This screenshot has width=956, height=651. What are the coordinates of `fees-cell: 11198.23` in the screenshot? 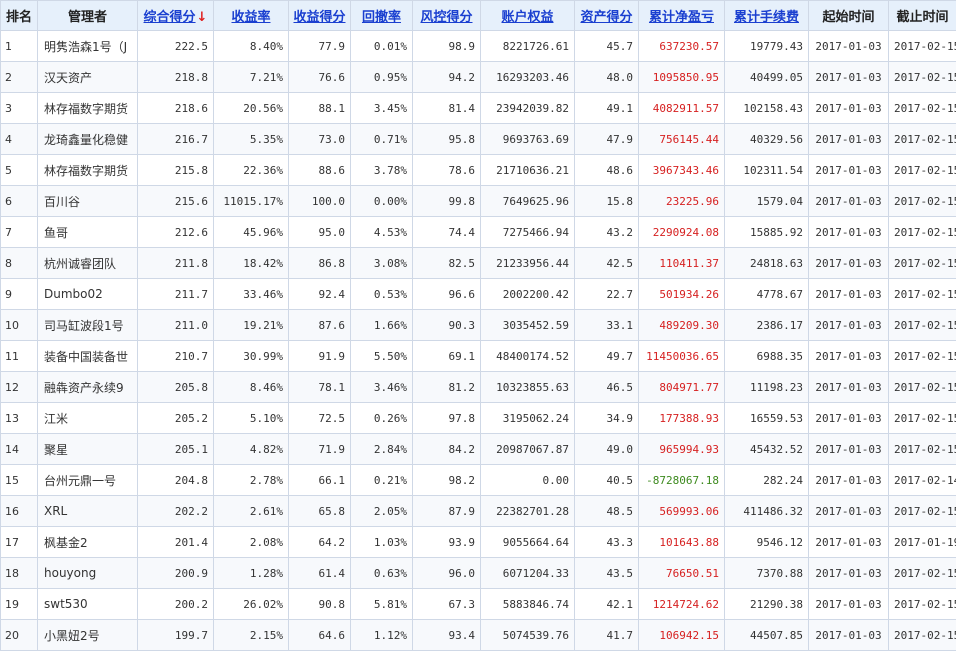 It's located at (767, 387).